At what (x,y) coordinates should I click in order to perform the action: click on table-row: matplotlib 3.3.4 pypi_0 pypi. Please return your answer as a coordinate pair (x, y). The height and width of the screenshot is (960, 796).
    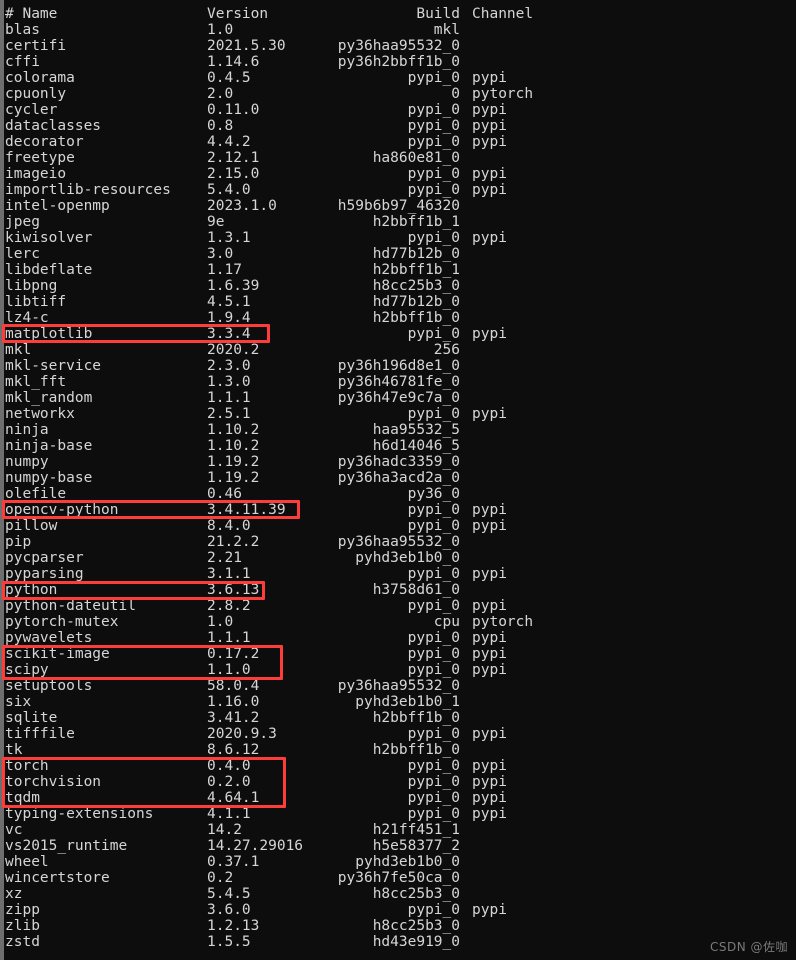
    Looking at the image, I should click on (398, 334).